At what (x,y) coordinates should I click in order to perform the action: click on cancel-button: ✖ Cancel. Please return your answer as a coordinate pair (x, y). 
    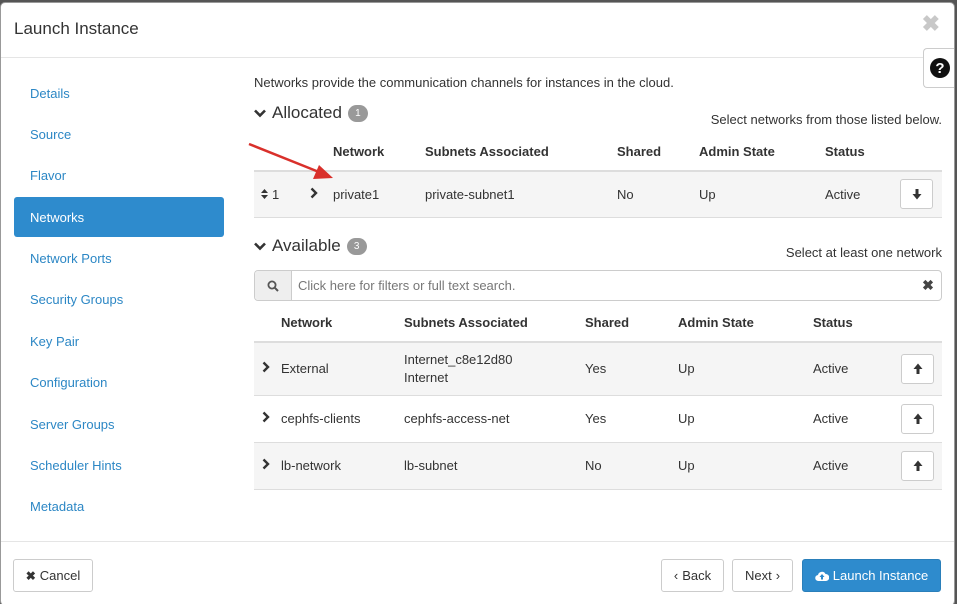
    Looking at the image, I should click on (53, 575).